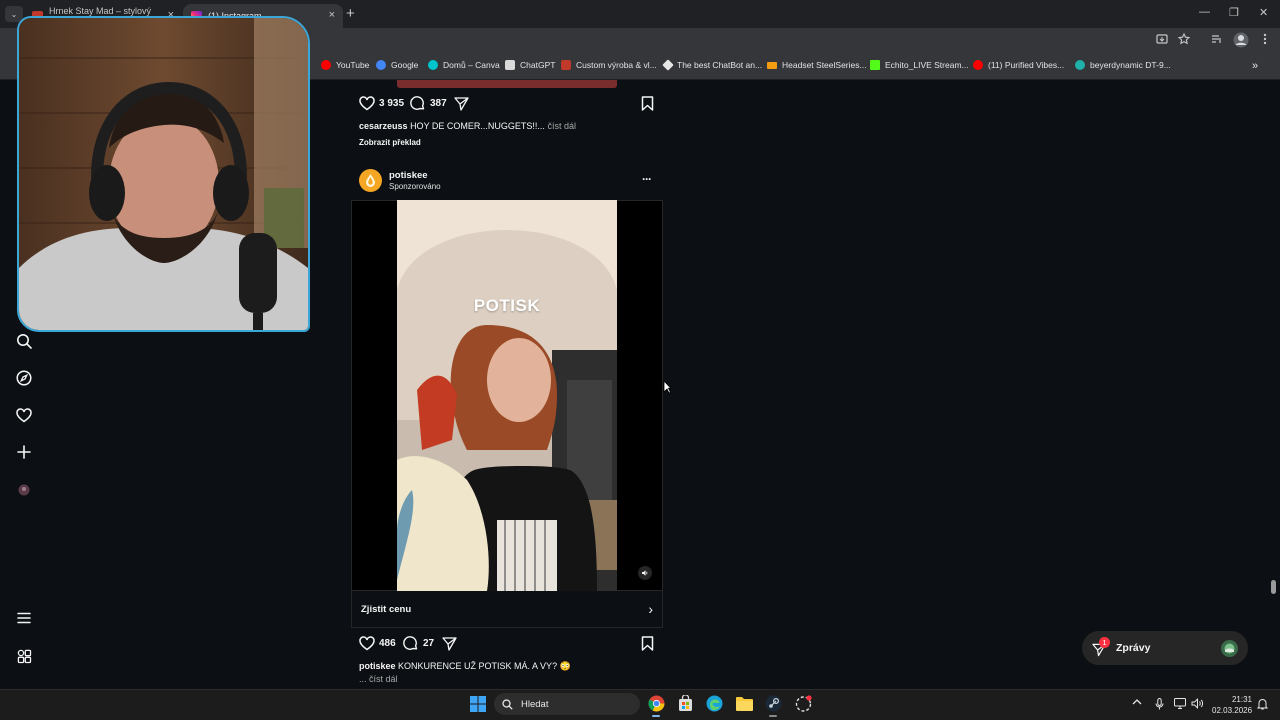  I want to click on unread-badge: 1, so click(1104, 642).